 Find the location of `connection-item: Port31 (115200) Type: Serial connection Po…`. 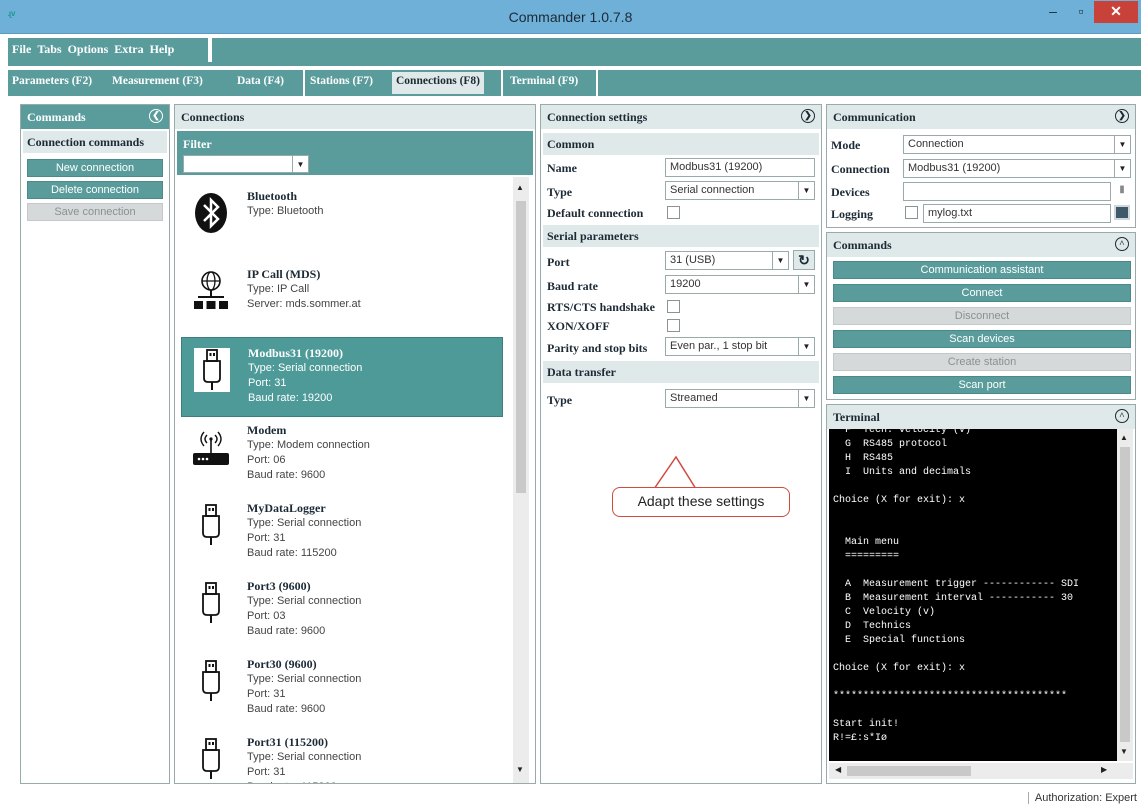

connection-item: Port31 (115200) Type: Serial connection Po… is located at coordinates (342, 755).